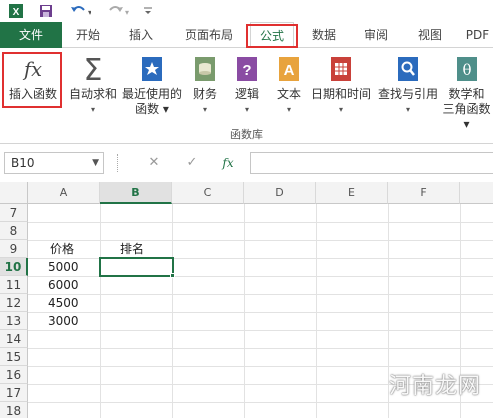  I want to click on tab-pdf: PDF, so click(477, 35).